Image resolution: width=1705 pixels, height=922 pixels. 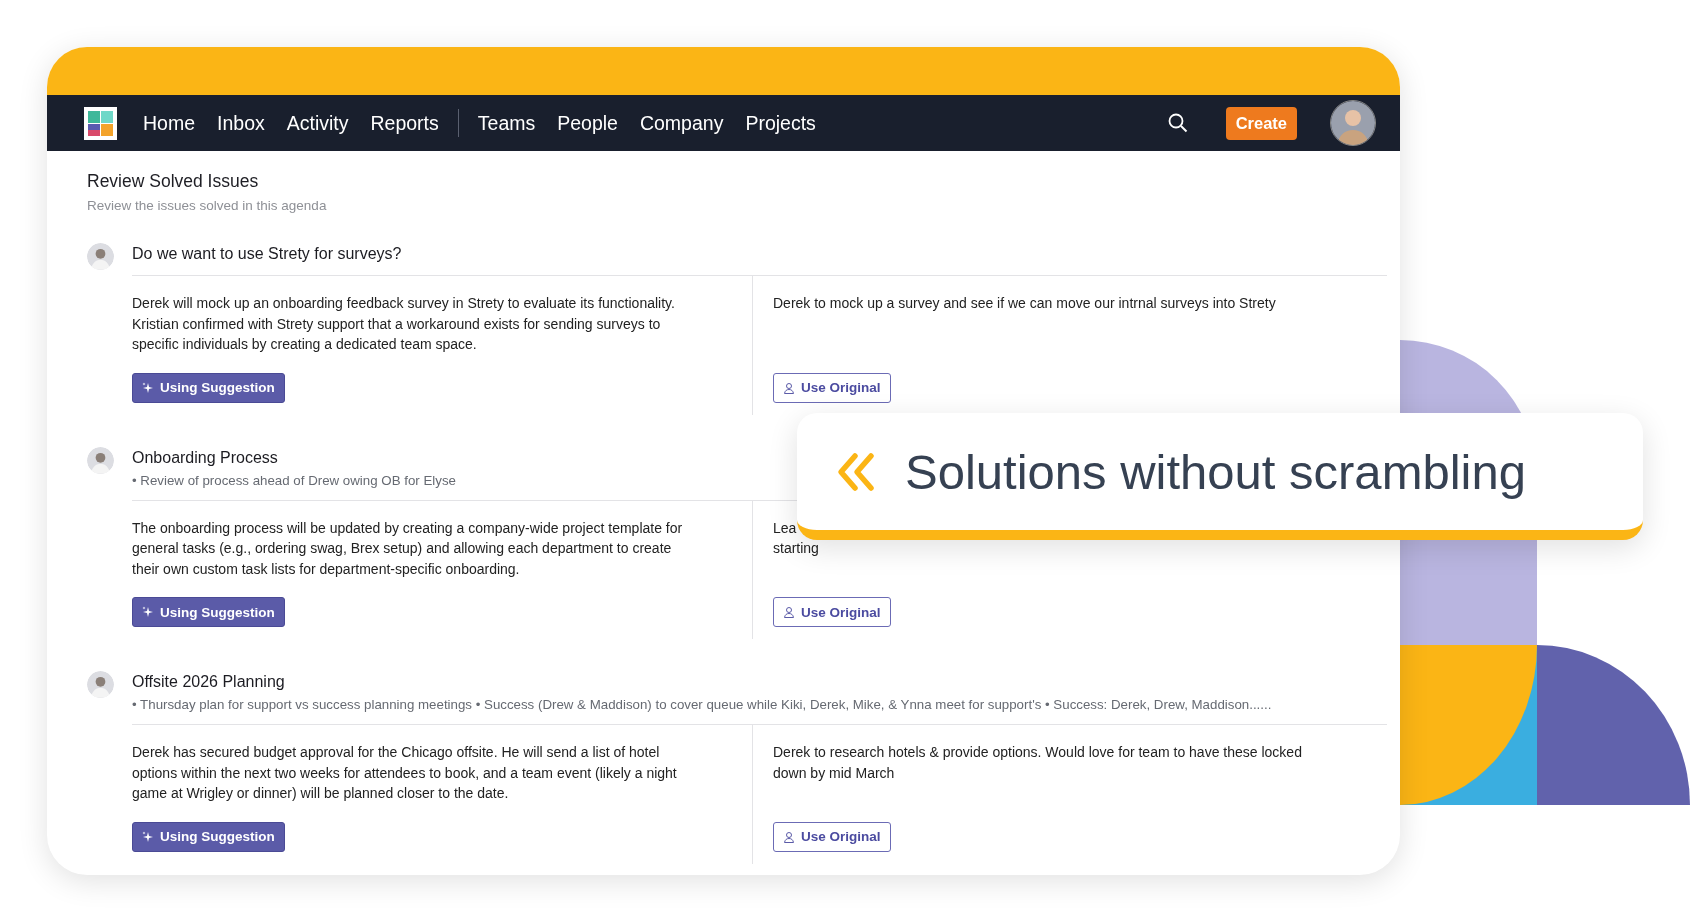 What do you see at coordinates (681, 123) in the screenshot?
I see `nav-link: Company` at bounding box center [681, 123].